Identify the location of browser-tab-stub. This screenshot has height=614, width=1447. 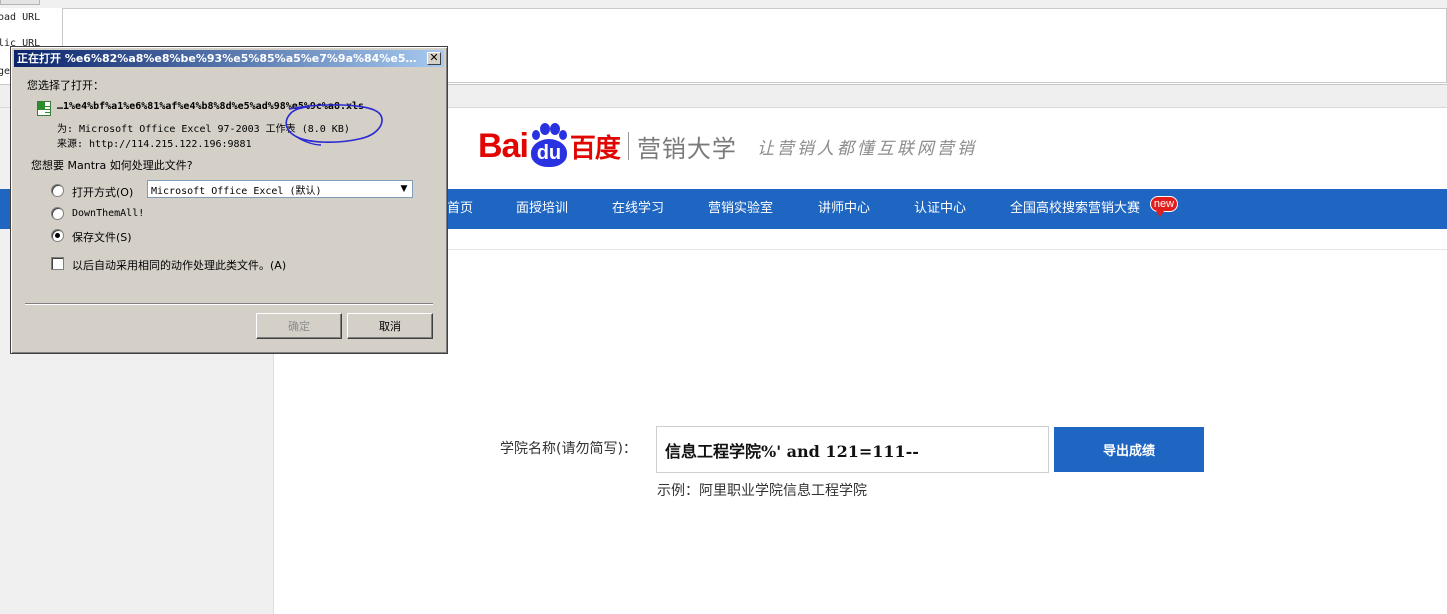
(20, 2).